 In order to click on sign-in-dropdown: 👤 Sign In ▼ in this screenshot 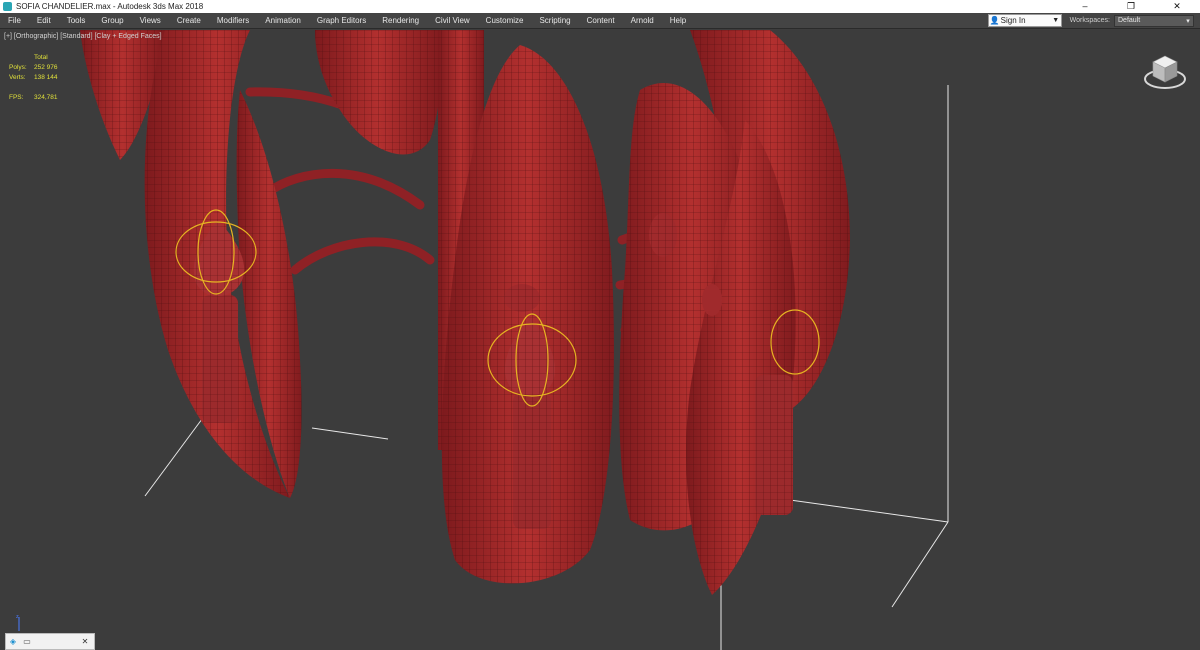, I will do `click(1024, 20)`.